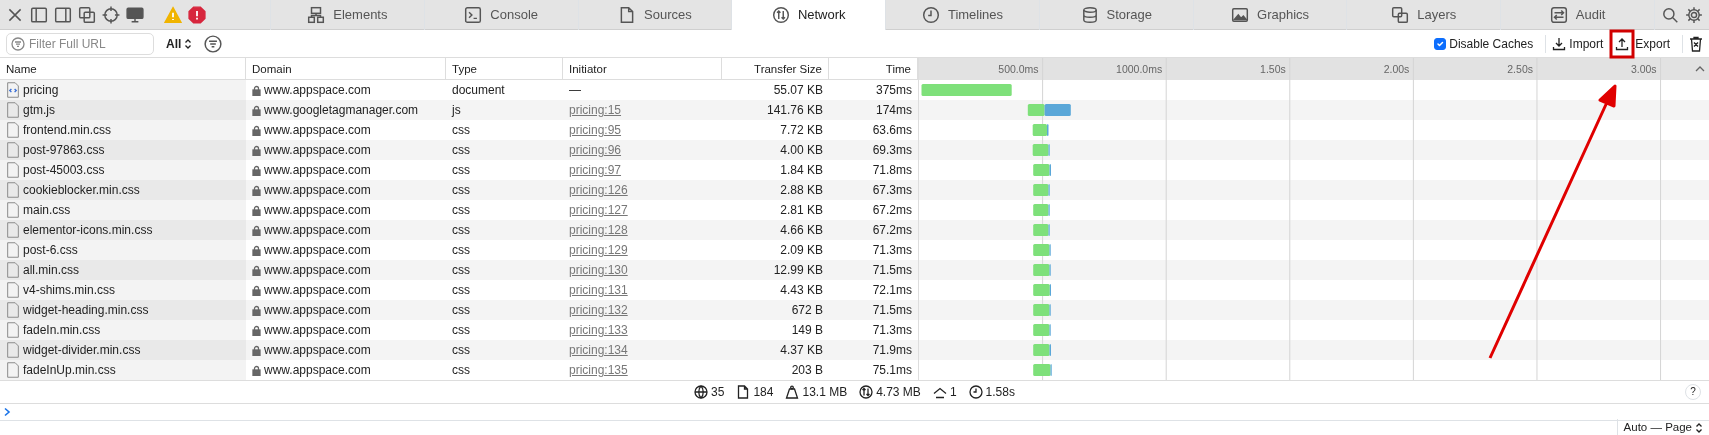  I want to click on filter-field: Filter Full URL, so click(80, 43).